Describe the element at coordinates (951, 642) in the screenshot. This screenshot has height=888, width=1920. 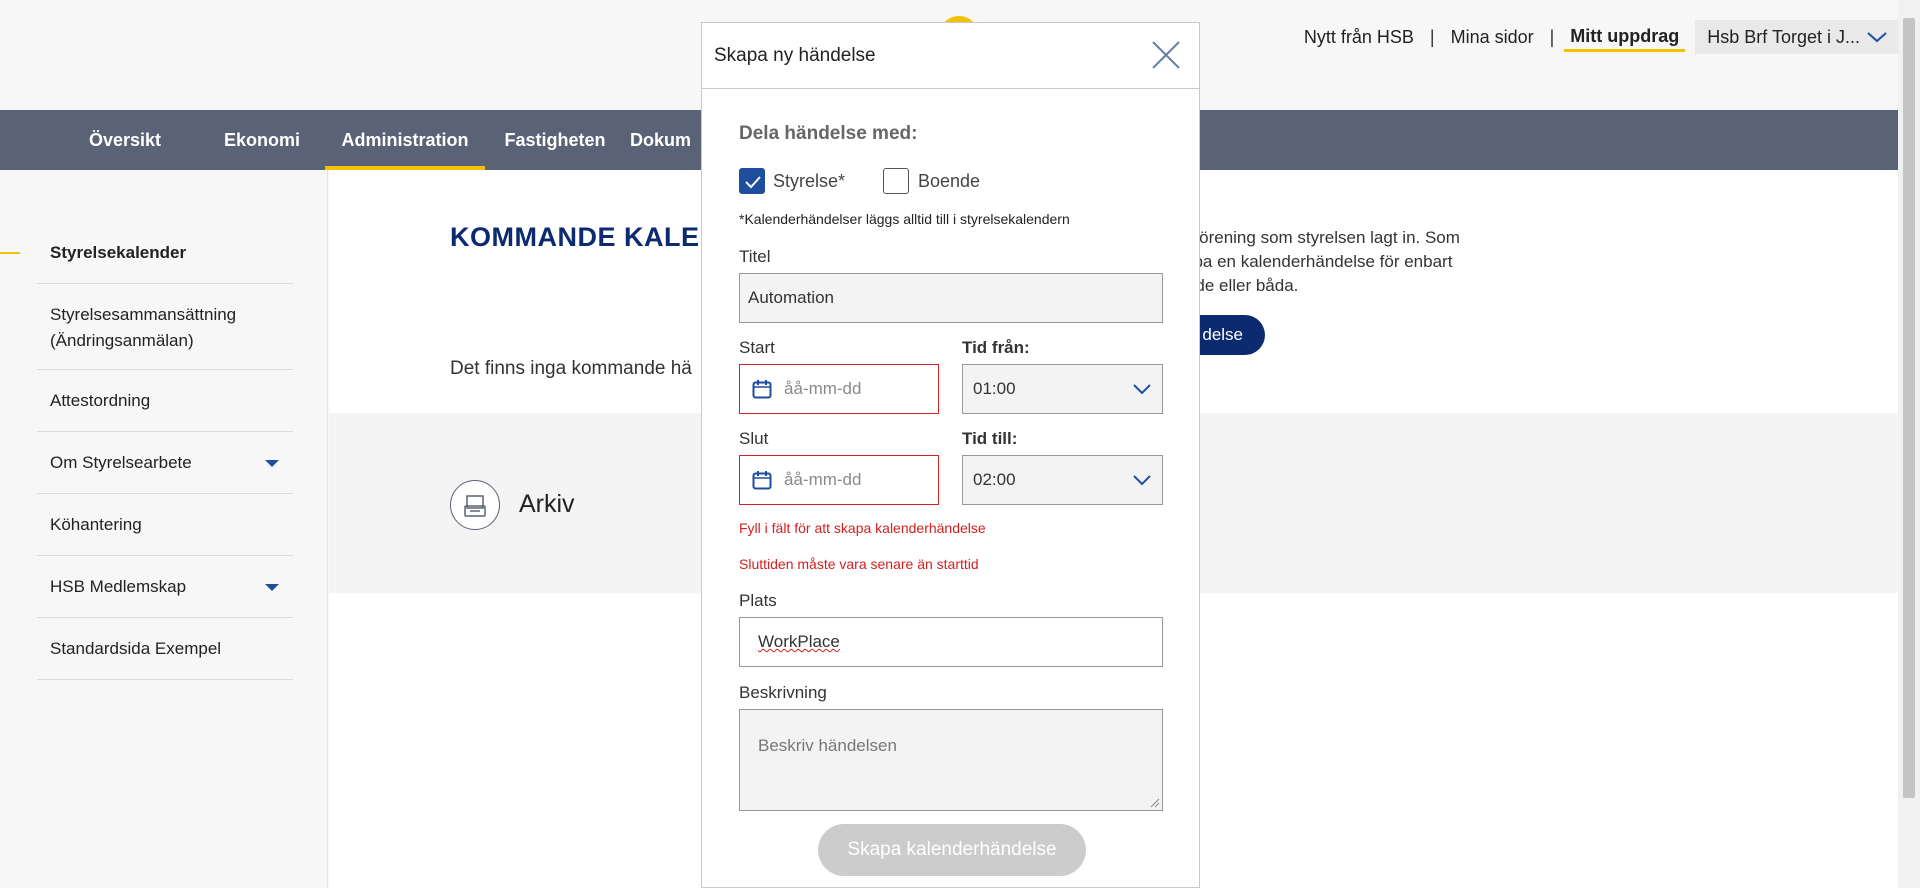
I see `place-input: WorkPlace` at that location.